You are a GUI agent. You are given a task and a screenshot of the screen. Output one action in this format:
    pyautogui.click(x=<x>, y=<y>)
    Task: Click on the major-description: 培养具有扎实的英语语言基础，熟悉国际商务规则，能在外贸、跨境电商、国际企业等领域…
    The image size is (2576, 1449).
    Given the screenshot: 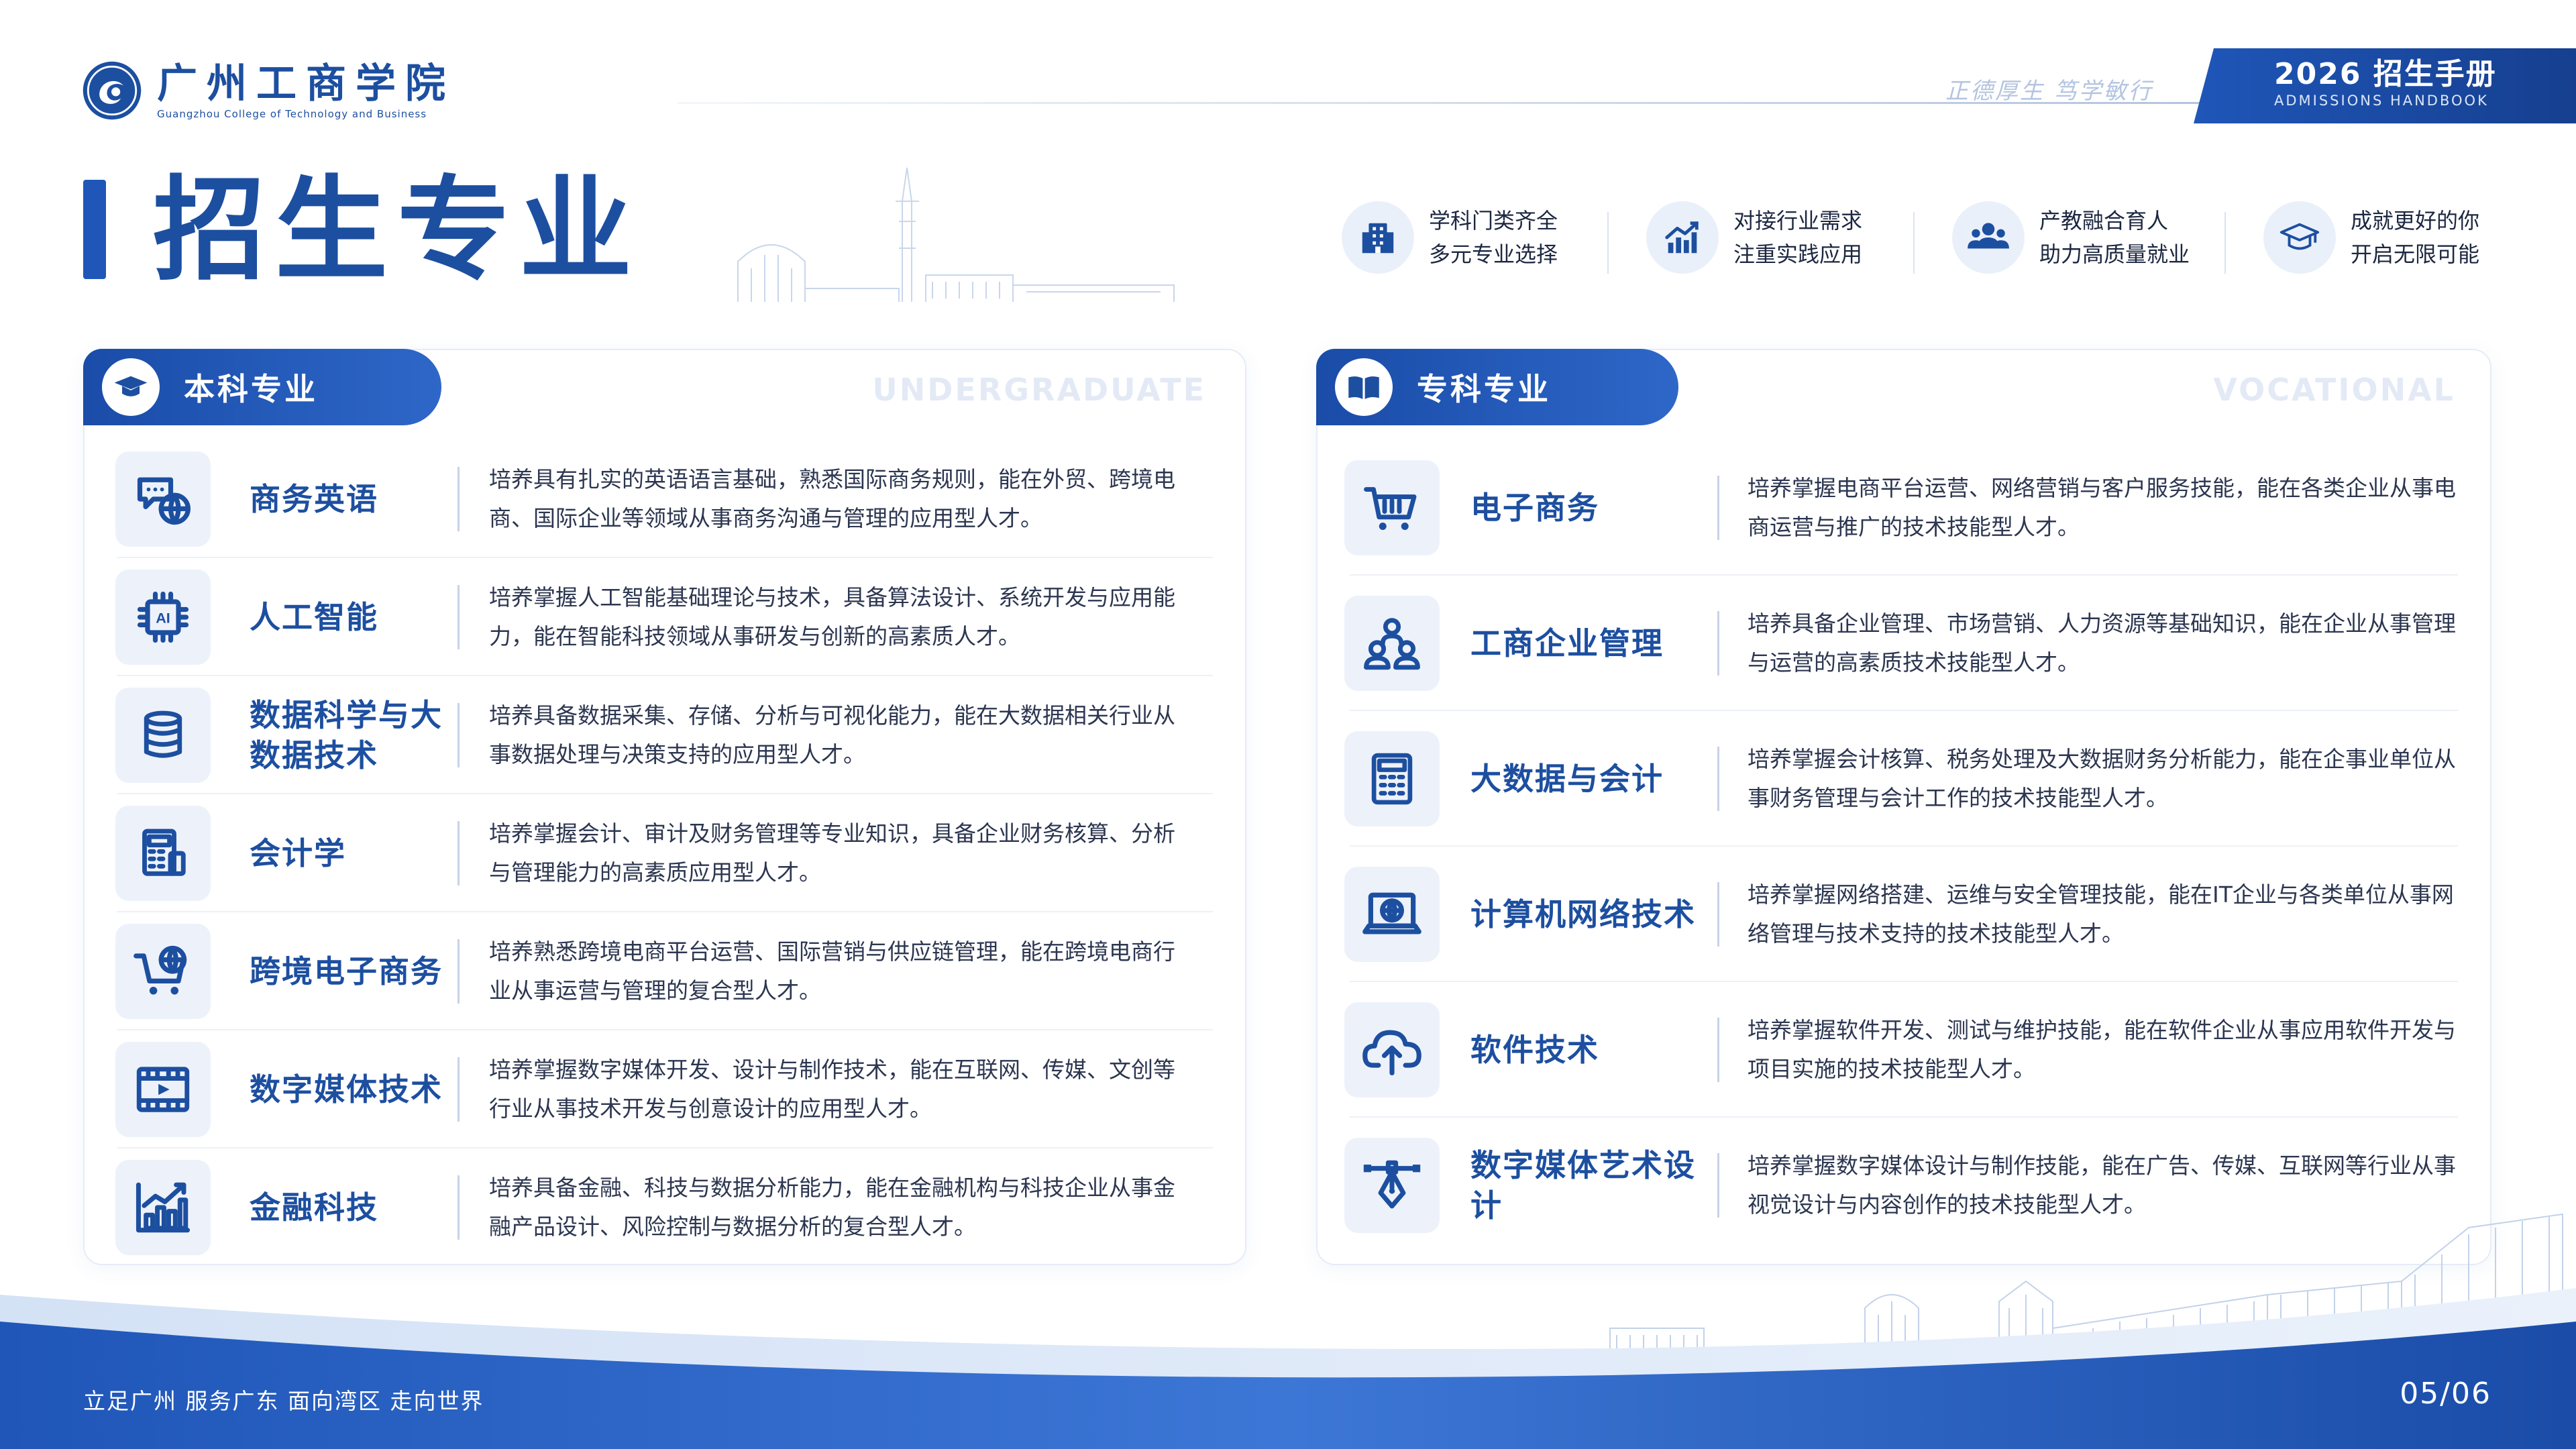 What is the action you would take?
    pyautogui.click(x=832, y=498)
    